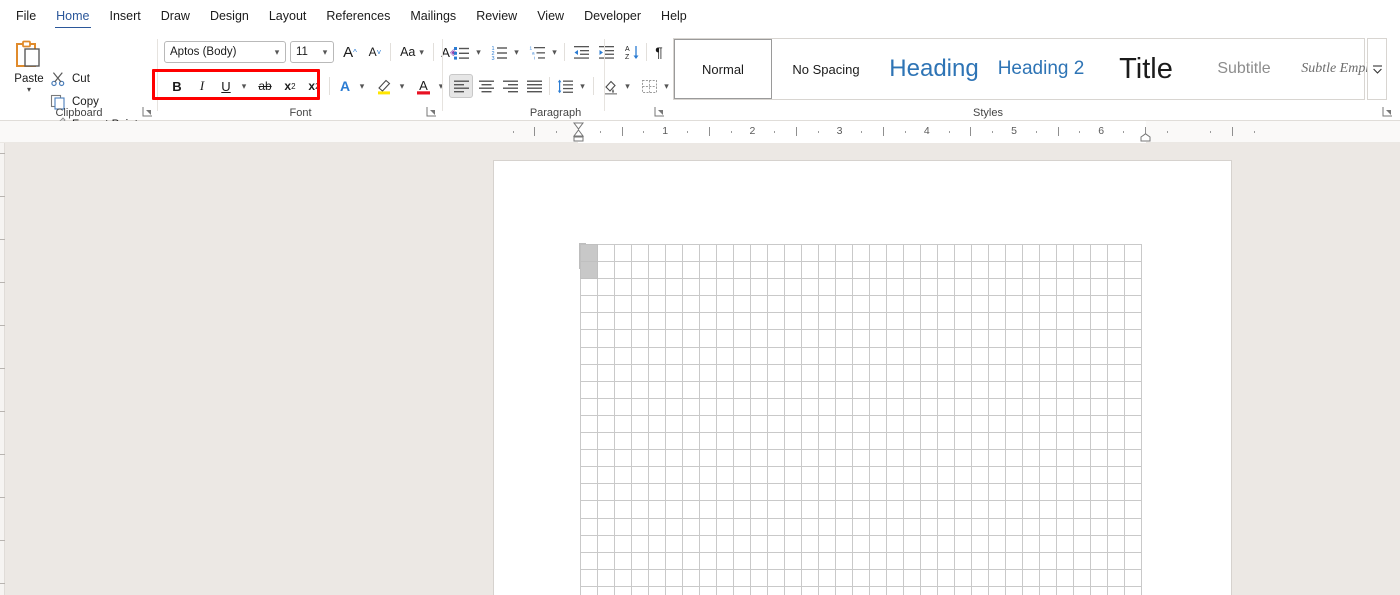  Describe the element at coordinates (934, 69) in the screenshot. I see `style-item-heading: Heading` at that location.